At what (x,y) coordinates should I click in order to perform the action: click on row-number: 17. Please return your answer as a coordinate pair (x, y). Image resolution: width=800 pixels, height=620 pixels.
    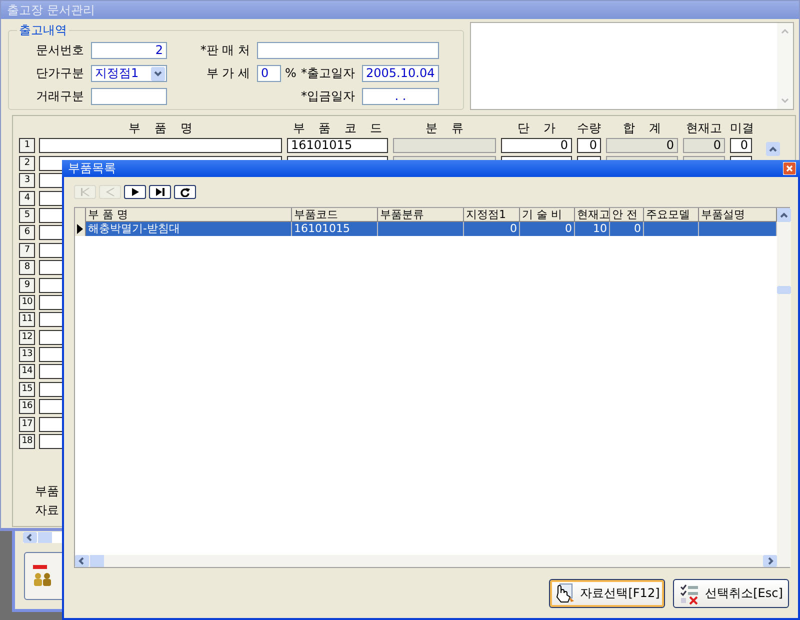
    Looking at the image, I should click on (27, 424).